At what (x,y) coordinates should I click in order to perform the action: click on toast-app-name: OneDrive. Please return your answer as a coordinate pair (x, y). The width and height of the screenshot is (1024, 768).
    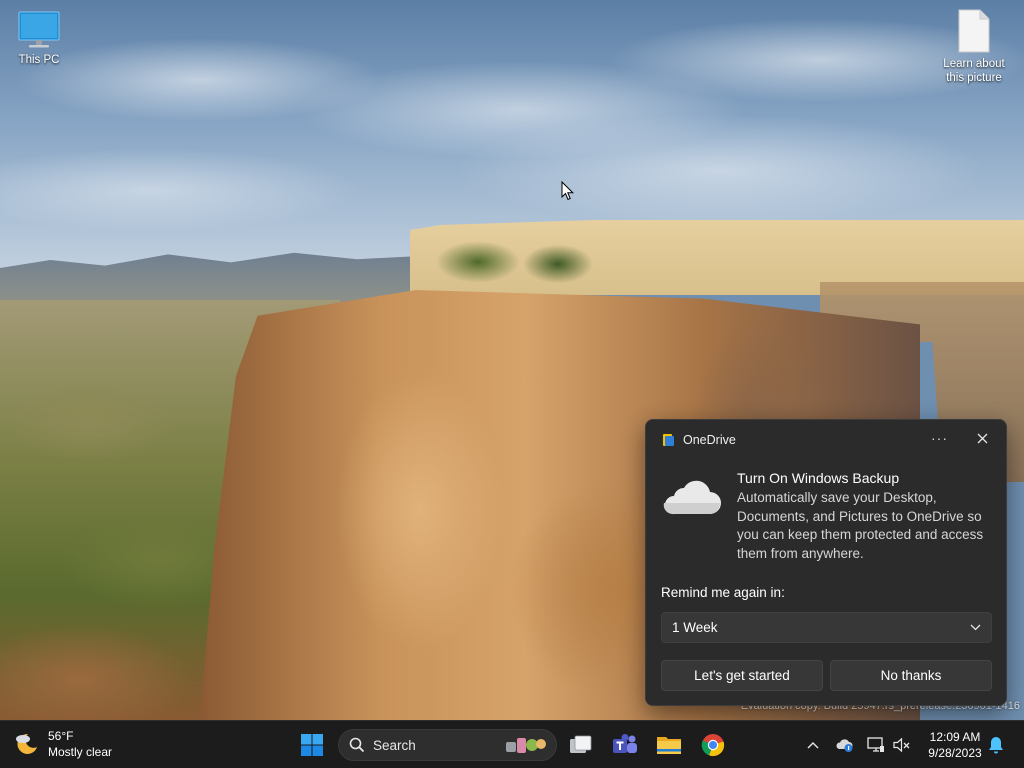
    Looking at the image, I should click on (709, 440).